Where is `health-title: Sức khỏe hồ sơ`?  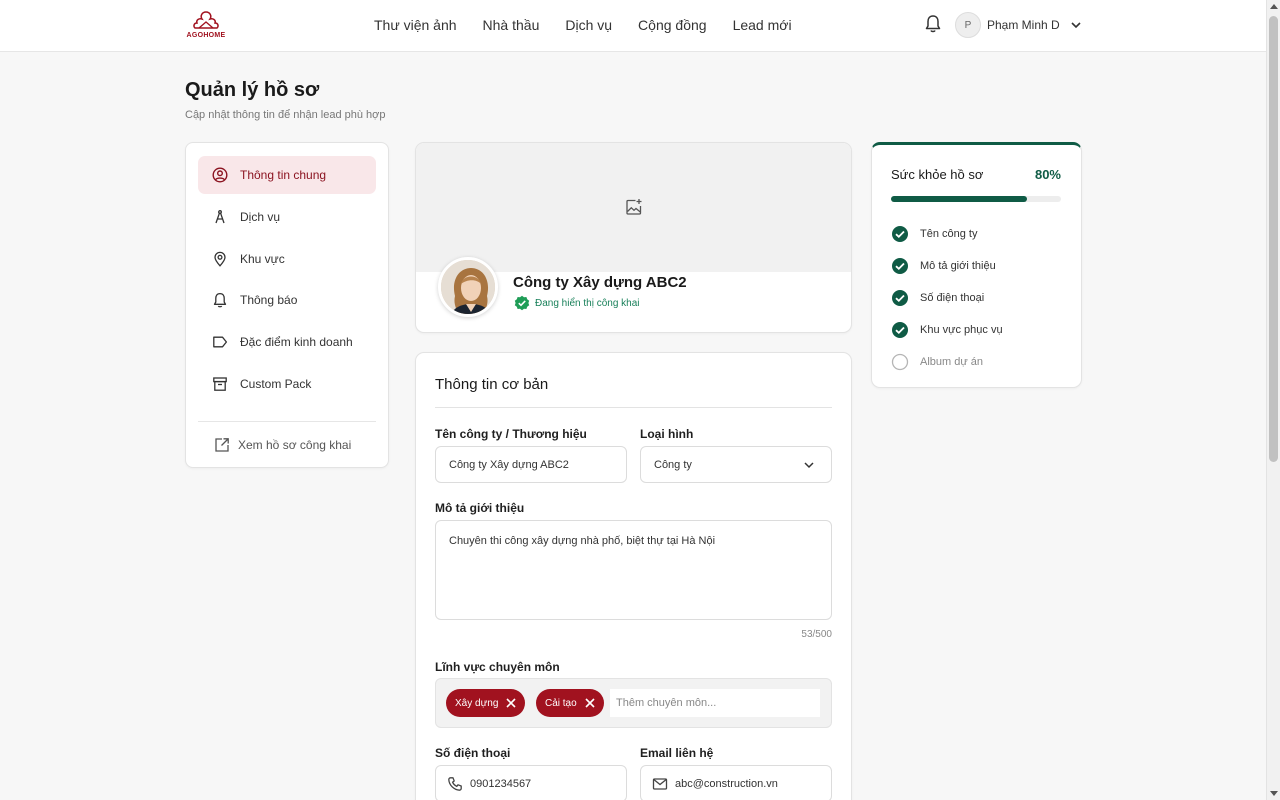 health-title: Sức khỏe hồ sơ is located at coordinates (937, 174).